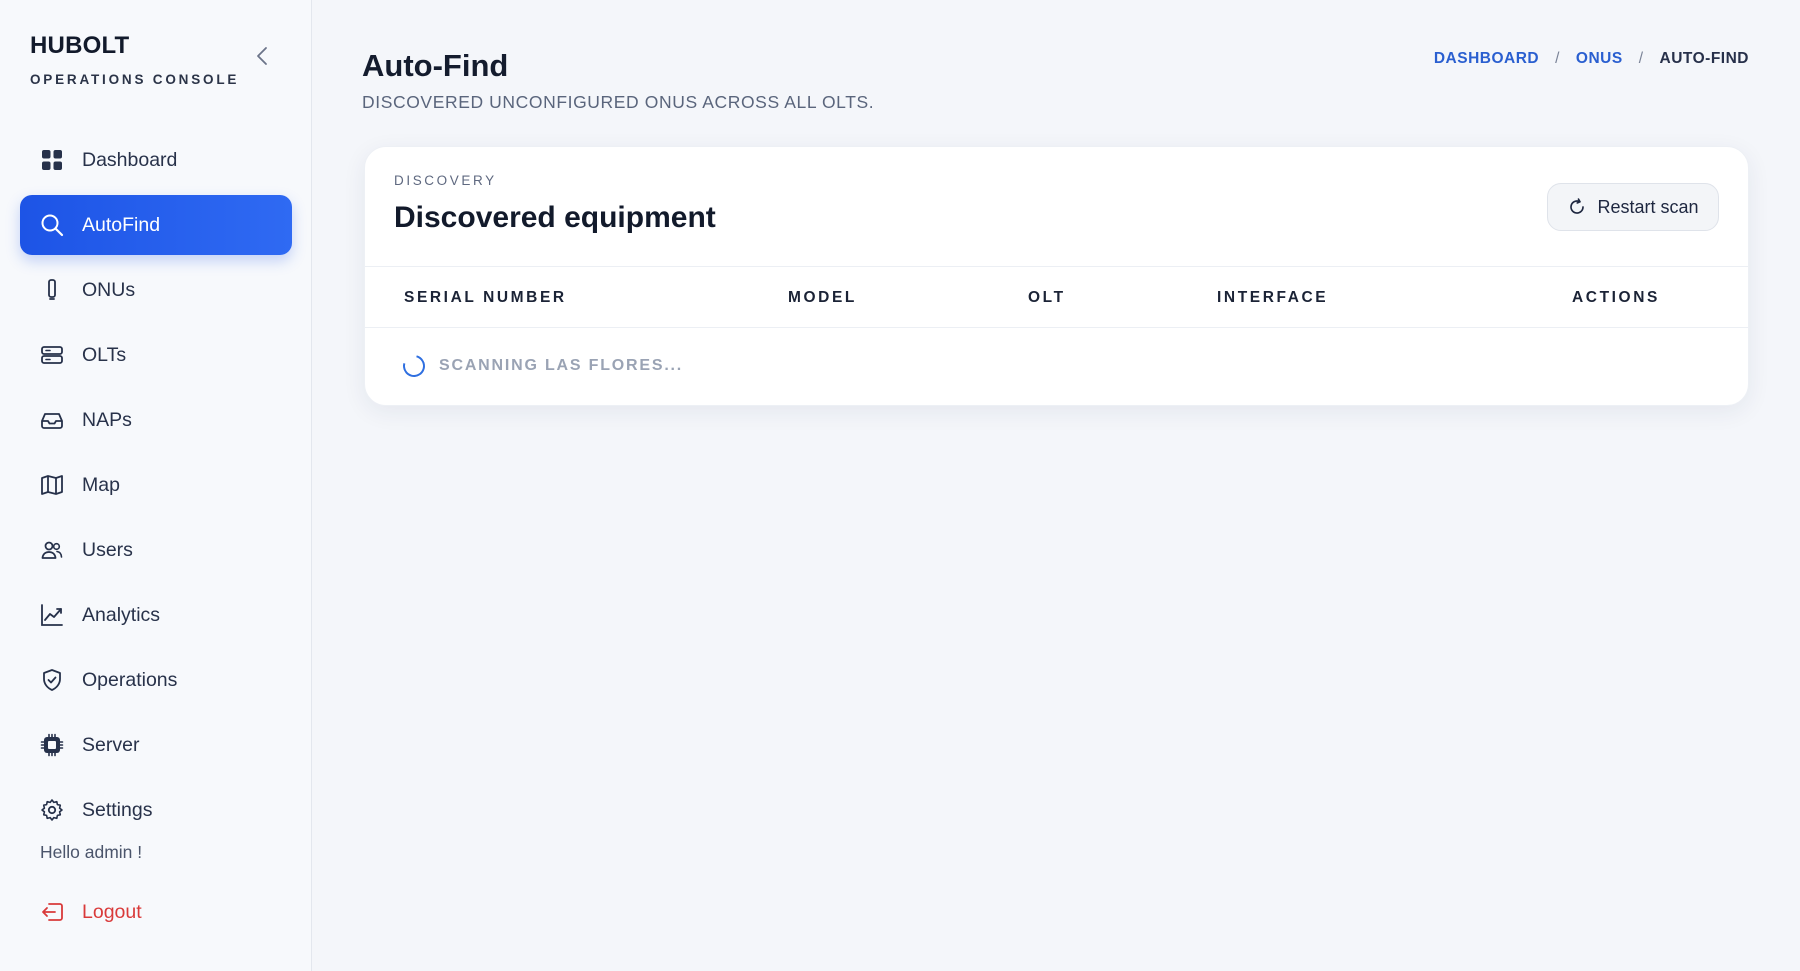 The image size is (1800, 971). I want to click on sidebar-item-label: AutoFind, so click(121, 224).